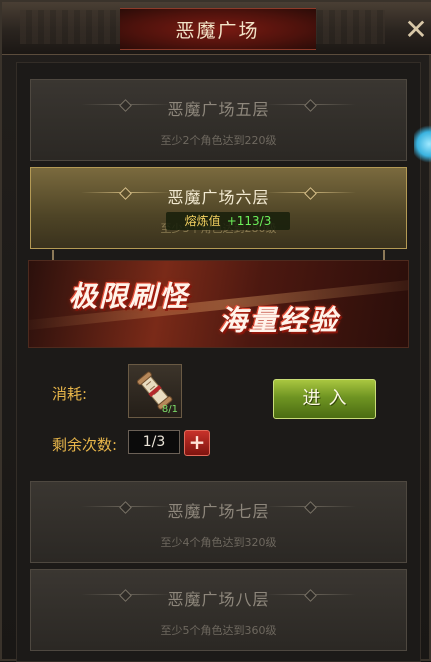 The height and width of the screenshot is (662, 431). I want to click on floor-requirement: 至少5个角色达到360级, so click(218, 630).